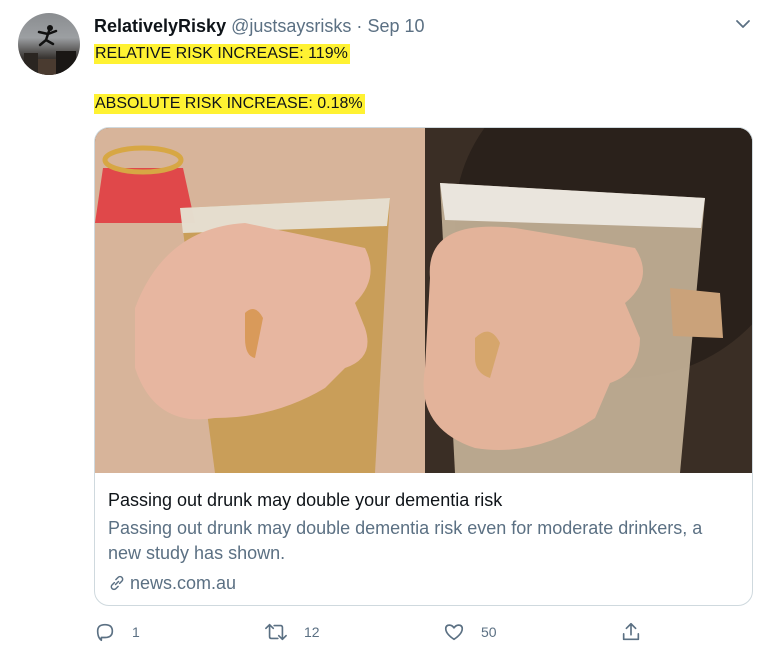 The width and height of the screenshot is (772, 652). Describe the element at coordinates (183, 583) in the screenshot. I see `card-domain-text: news.com.au` at that location.